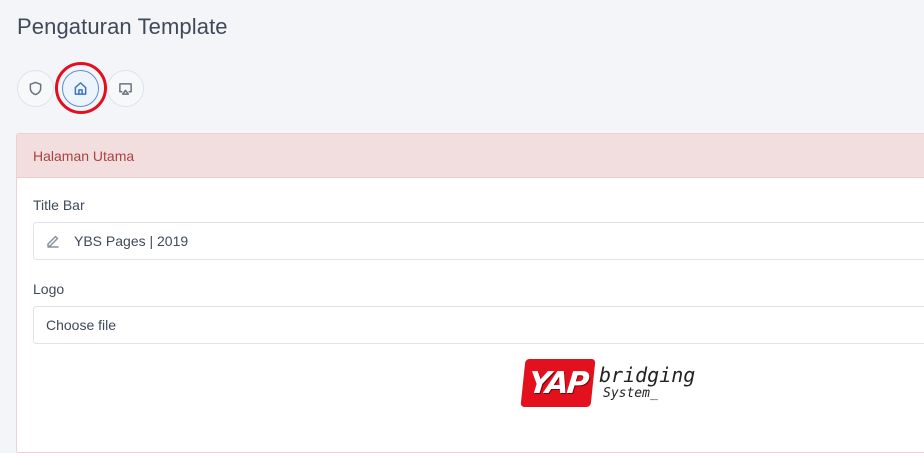 This screenshot has width=924, height=453. What do you see at coordinates (478, 325) in the screenshot?
I see `logo-file-input: Choose file` at bounding box center [478, 325].